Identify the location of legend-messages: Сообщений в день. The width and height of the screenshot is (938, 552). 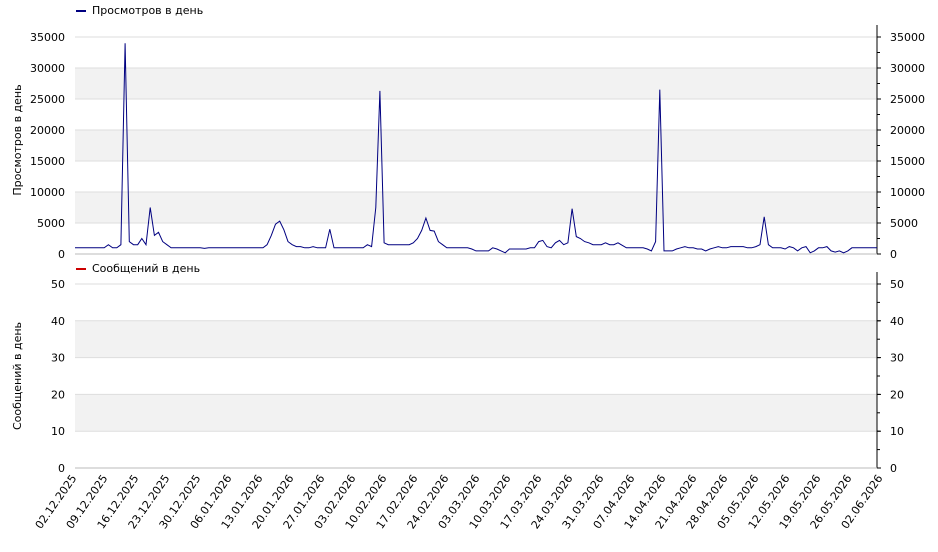
(138, 268).